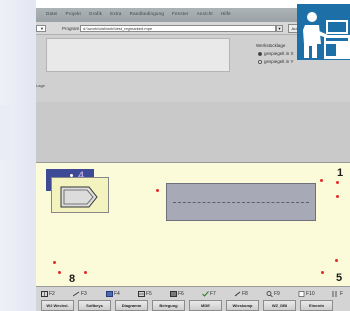 This screenshot has height=311, width=350. I want to click on magnifier-icon, so click(269, 293).